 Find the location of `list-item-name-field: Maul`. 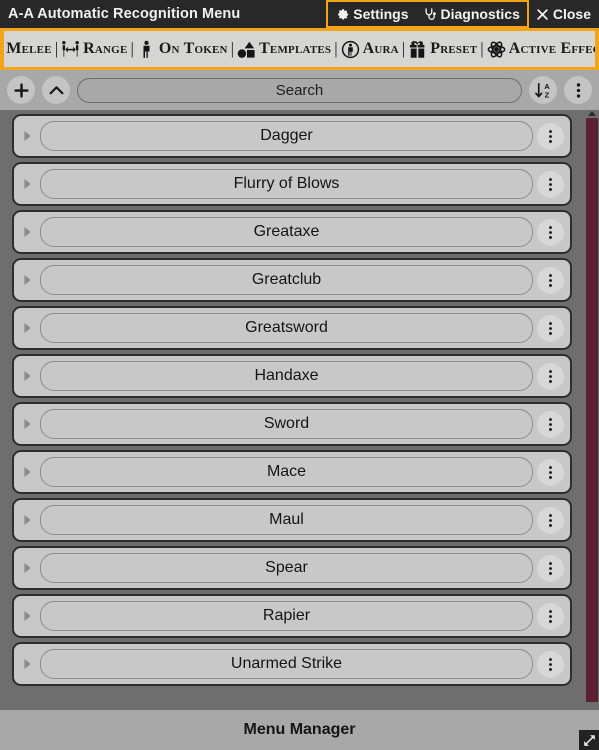

list-item-name-field: Maul is located at coordinates (286, 520).